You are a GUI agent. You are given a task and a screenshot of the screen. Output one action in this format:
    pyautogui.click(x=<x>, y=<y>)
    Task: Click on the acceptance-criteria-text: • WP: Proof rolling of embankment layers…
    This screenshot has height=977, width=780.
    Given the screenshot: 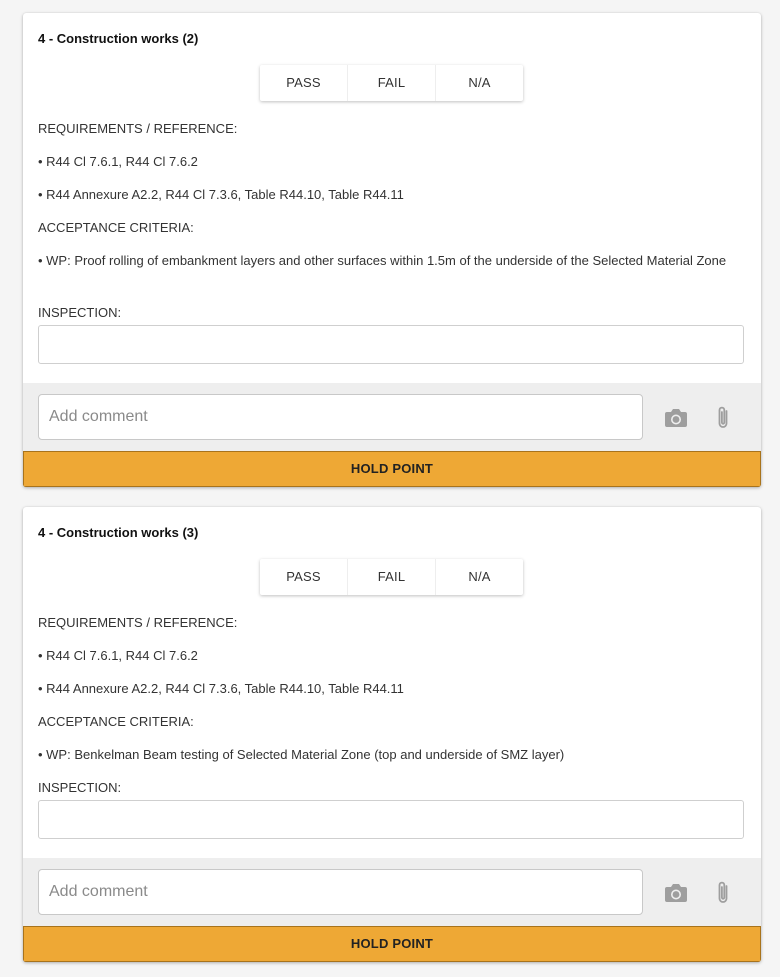 What is the action you would take?
    pyautogui.click(x=382, y=260)
    